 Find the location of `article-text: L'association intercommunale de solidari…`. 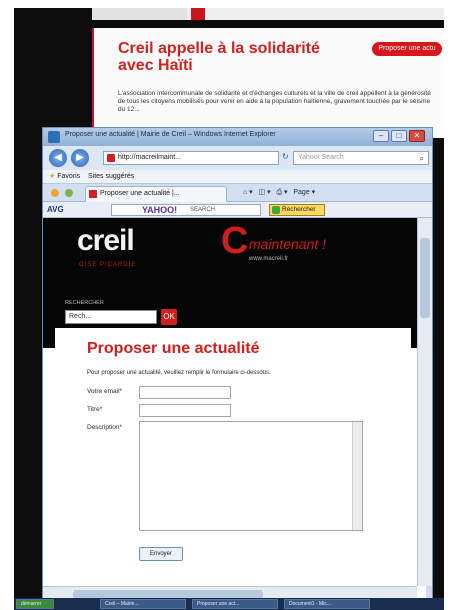

article-text: L'association intercommunale de solidari… is located at coordinates (274, 101).